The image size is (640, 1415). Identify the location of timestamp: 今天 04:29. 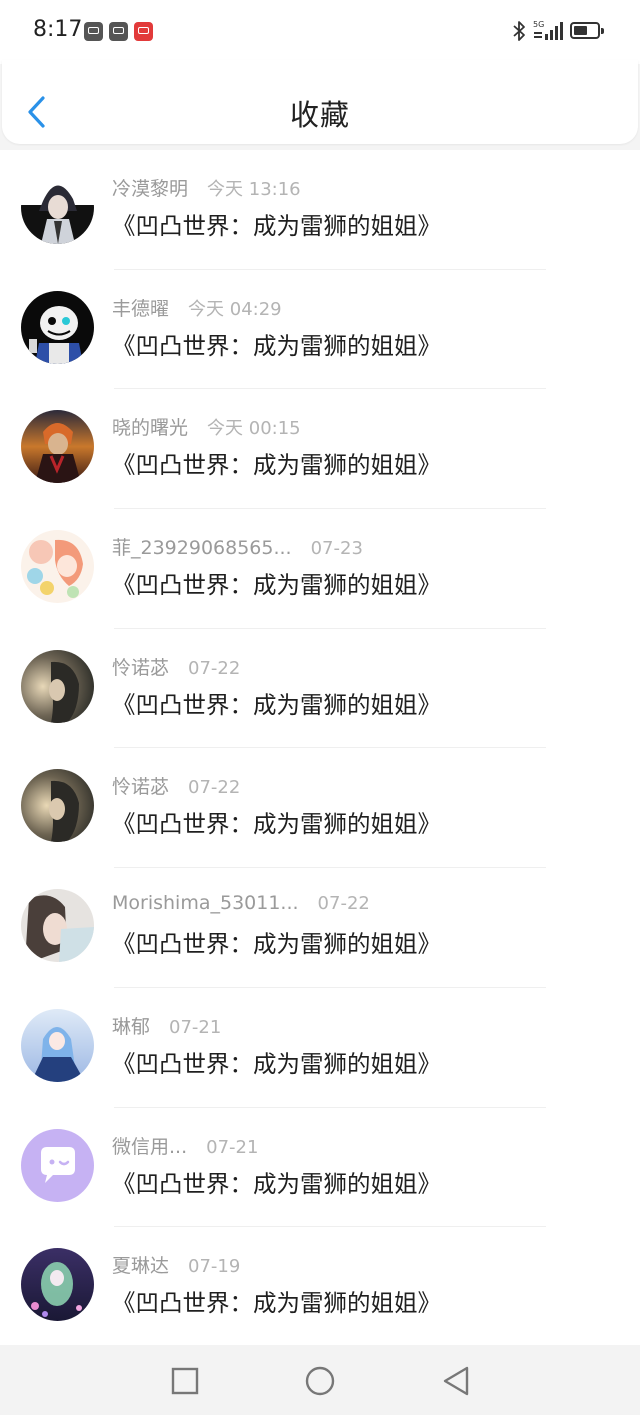
(235, 309).